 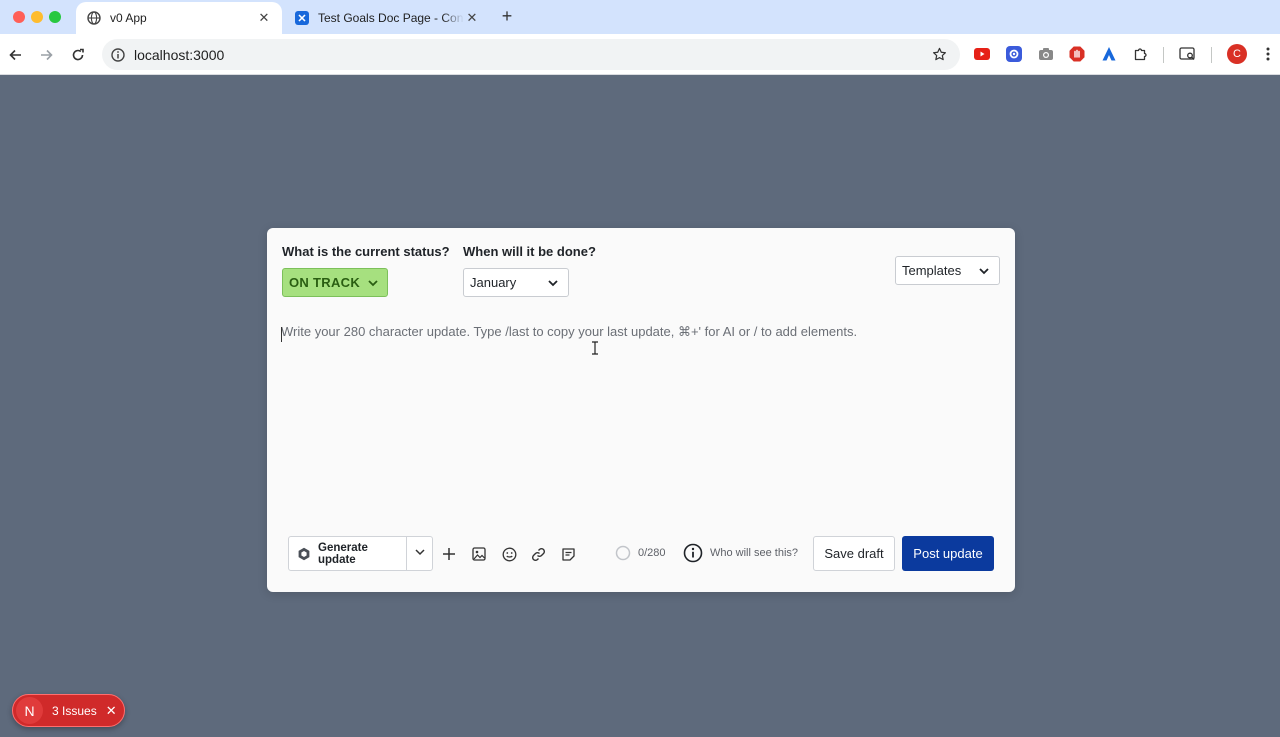 I want to click on forward-icon, so click(x=46, y=55).